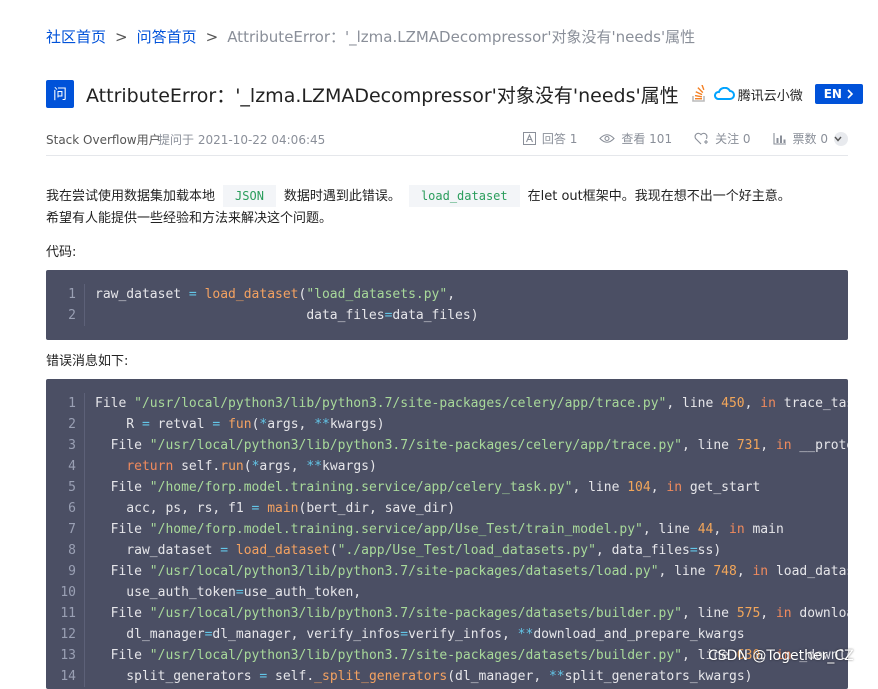 This screenshot has width=878, height=689. Describe the element at coordinates (447, 466) in the screenshot. I see `code-line: 4 return self.run(*args, **kwargs)` at that location.